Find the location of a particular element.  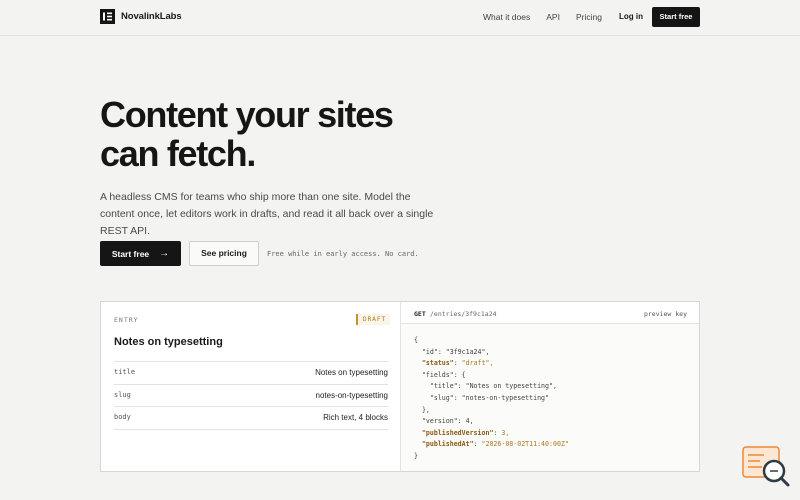

field-key: body is located at coordinates (122, 417).